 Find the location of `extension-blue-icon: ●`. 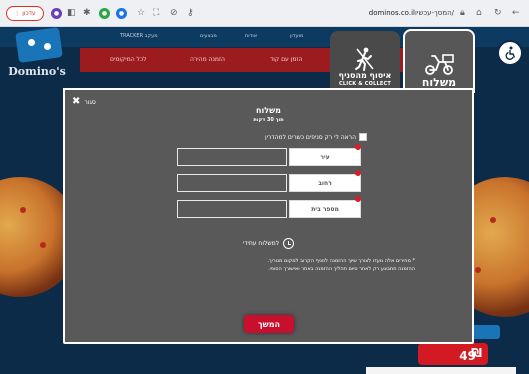

extension-blue-icon: ● is located at coordinates (121, 13).